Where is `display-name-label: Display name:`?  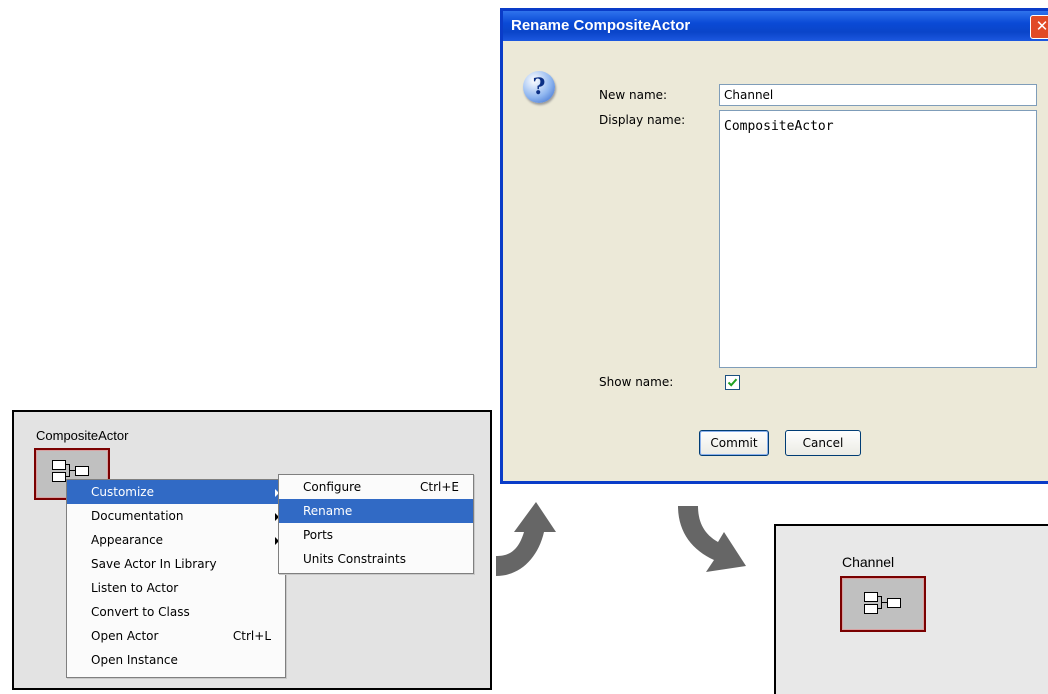 display-name-label: Display name: is located at coordinates (642, 120).